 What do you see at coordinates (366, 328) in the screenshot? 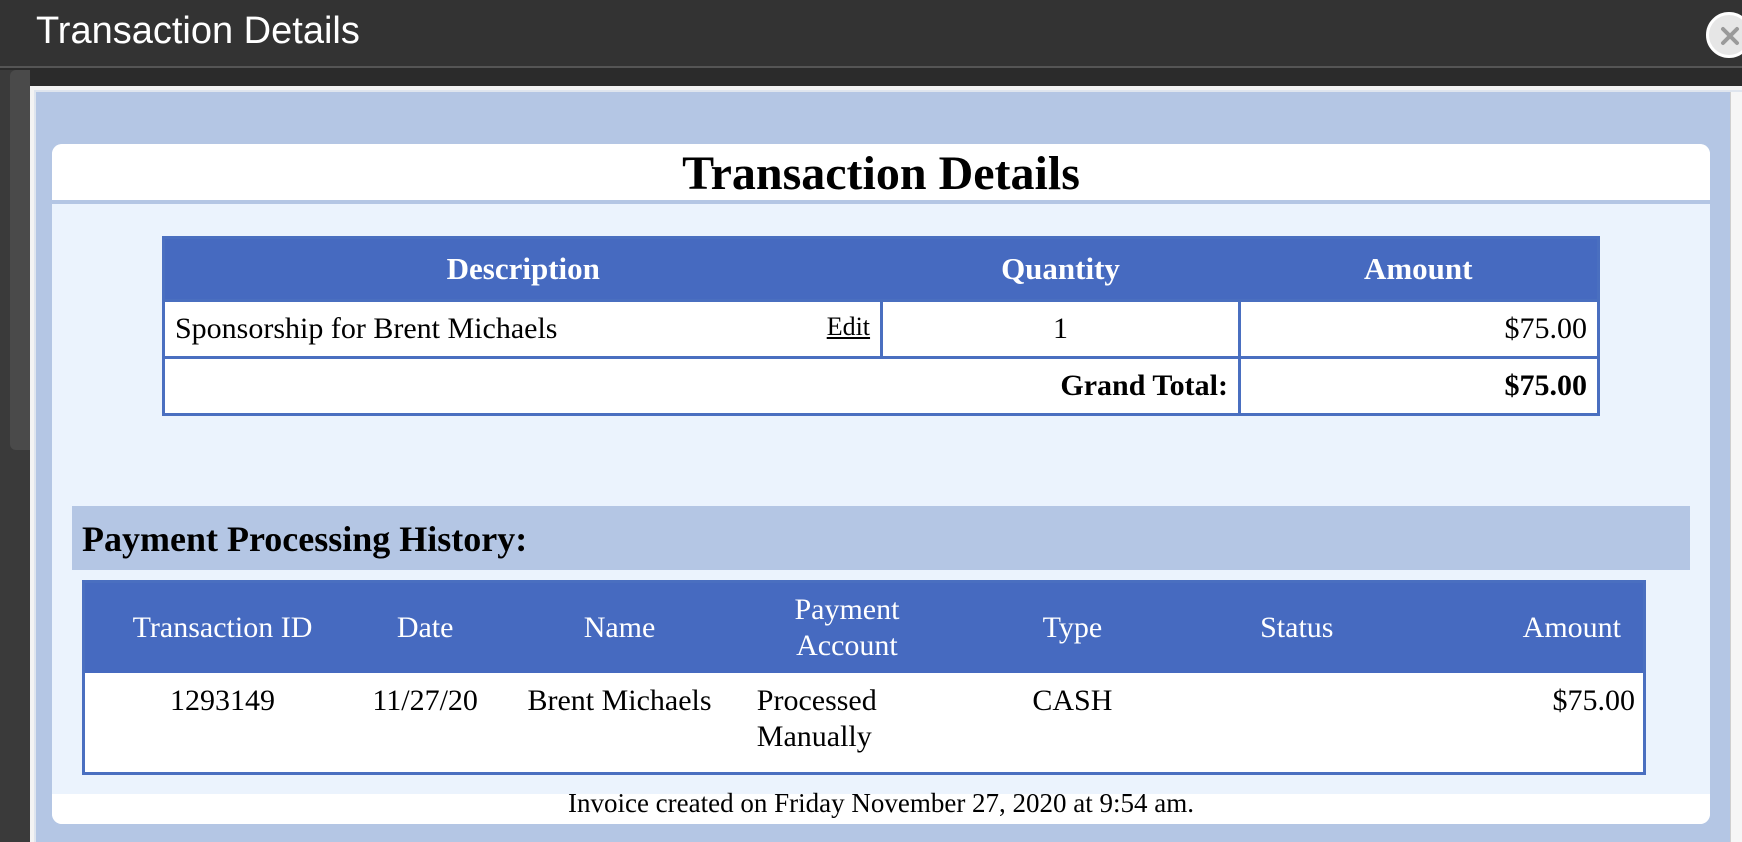
I see `item-description: Sponsorship for Brent Michaels` at bounding box center [366, 328].